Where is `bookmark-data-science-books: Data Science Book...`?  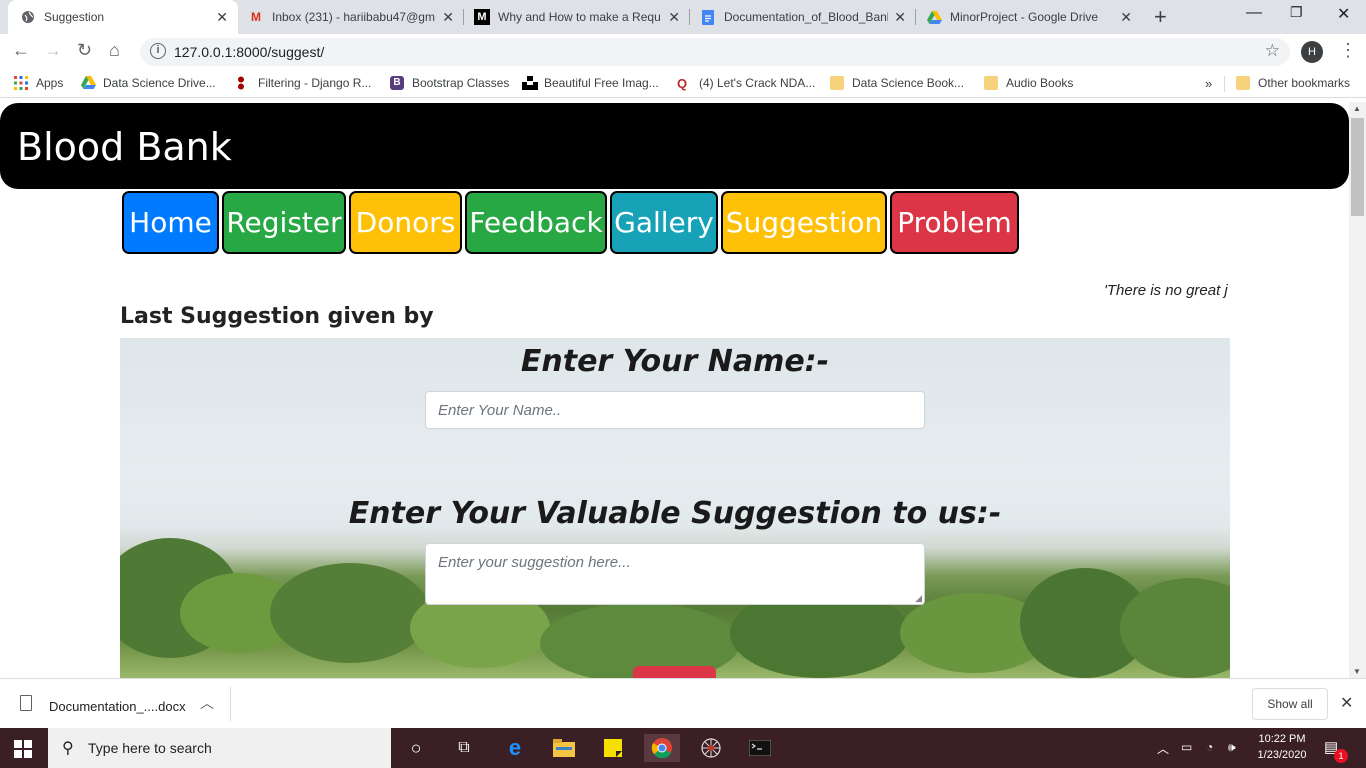 bookmark-data-science-books: Data Science Book... is located at coordinates (897, 83).